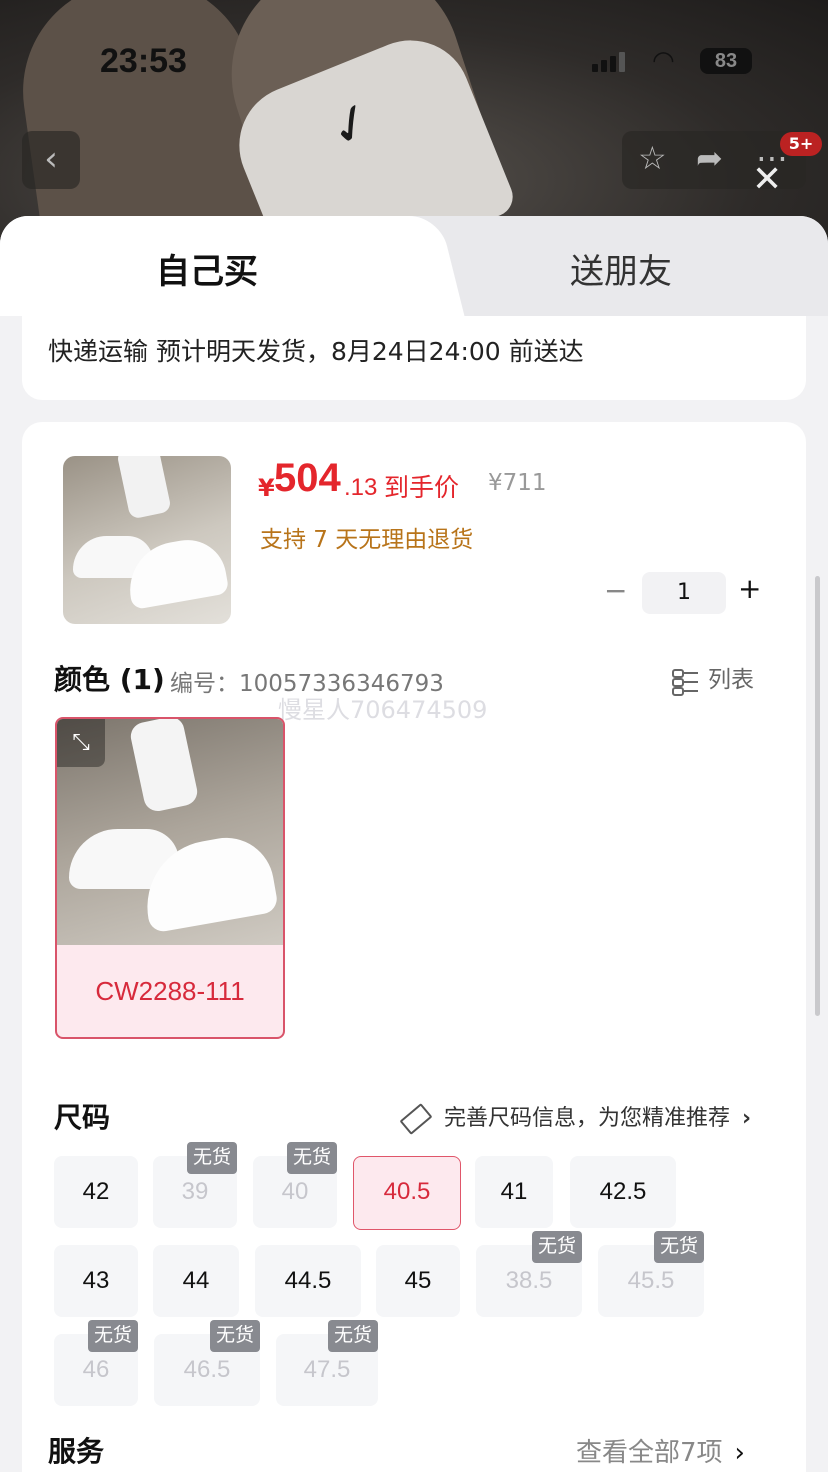  Describe the element at coordinates (621, 268) in the screenshot. I see `tab-gift-friend: 送朋友` at that location.